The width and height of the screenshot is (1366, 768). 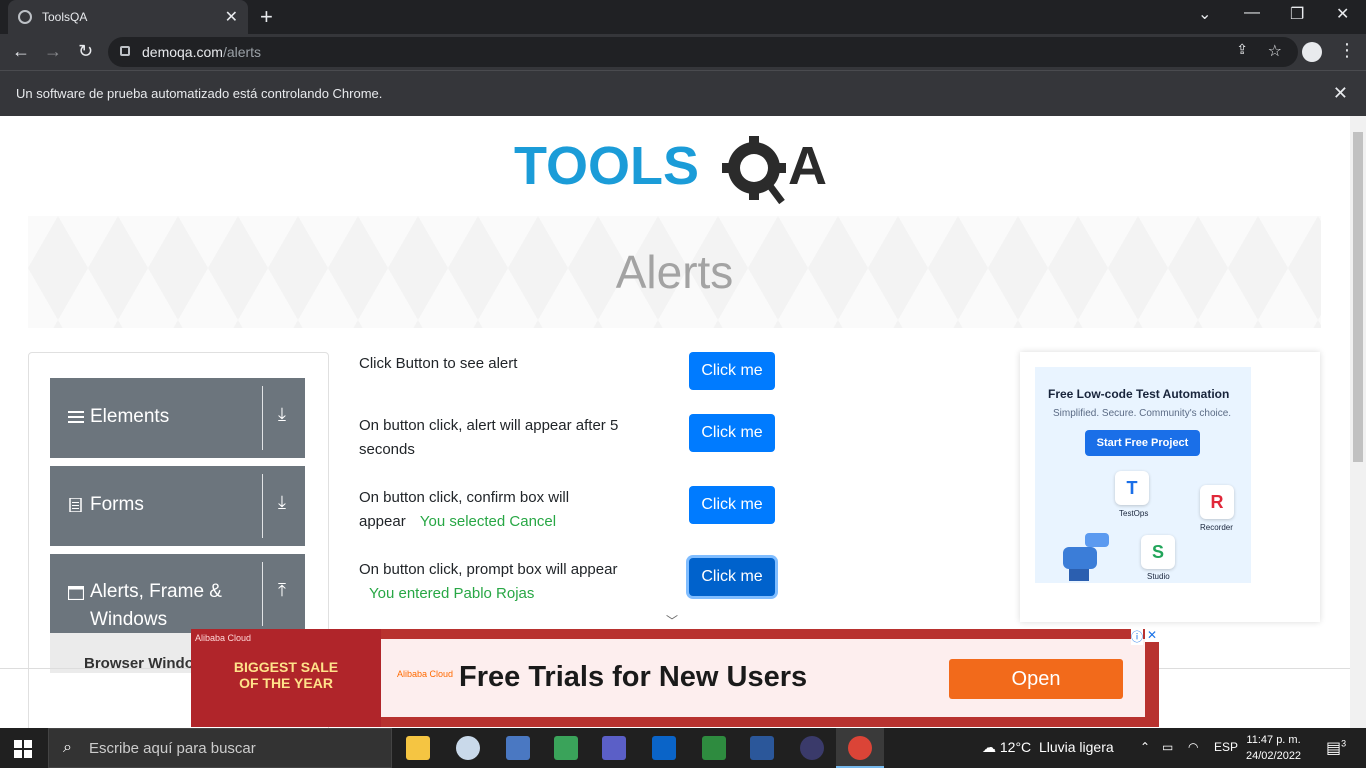 What do you see at coordinates (714, 748) in the screenshot?
I see `excel-tool-icon` at bounding box center [714, 748].